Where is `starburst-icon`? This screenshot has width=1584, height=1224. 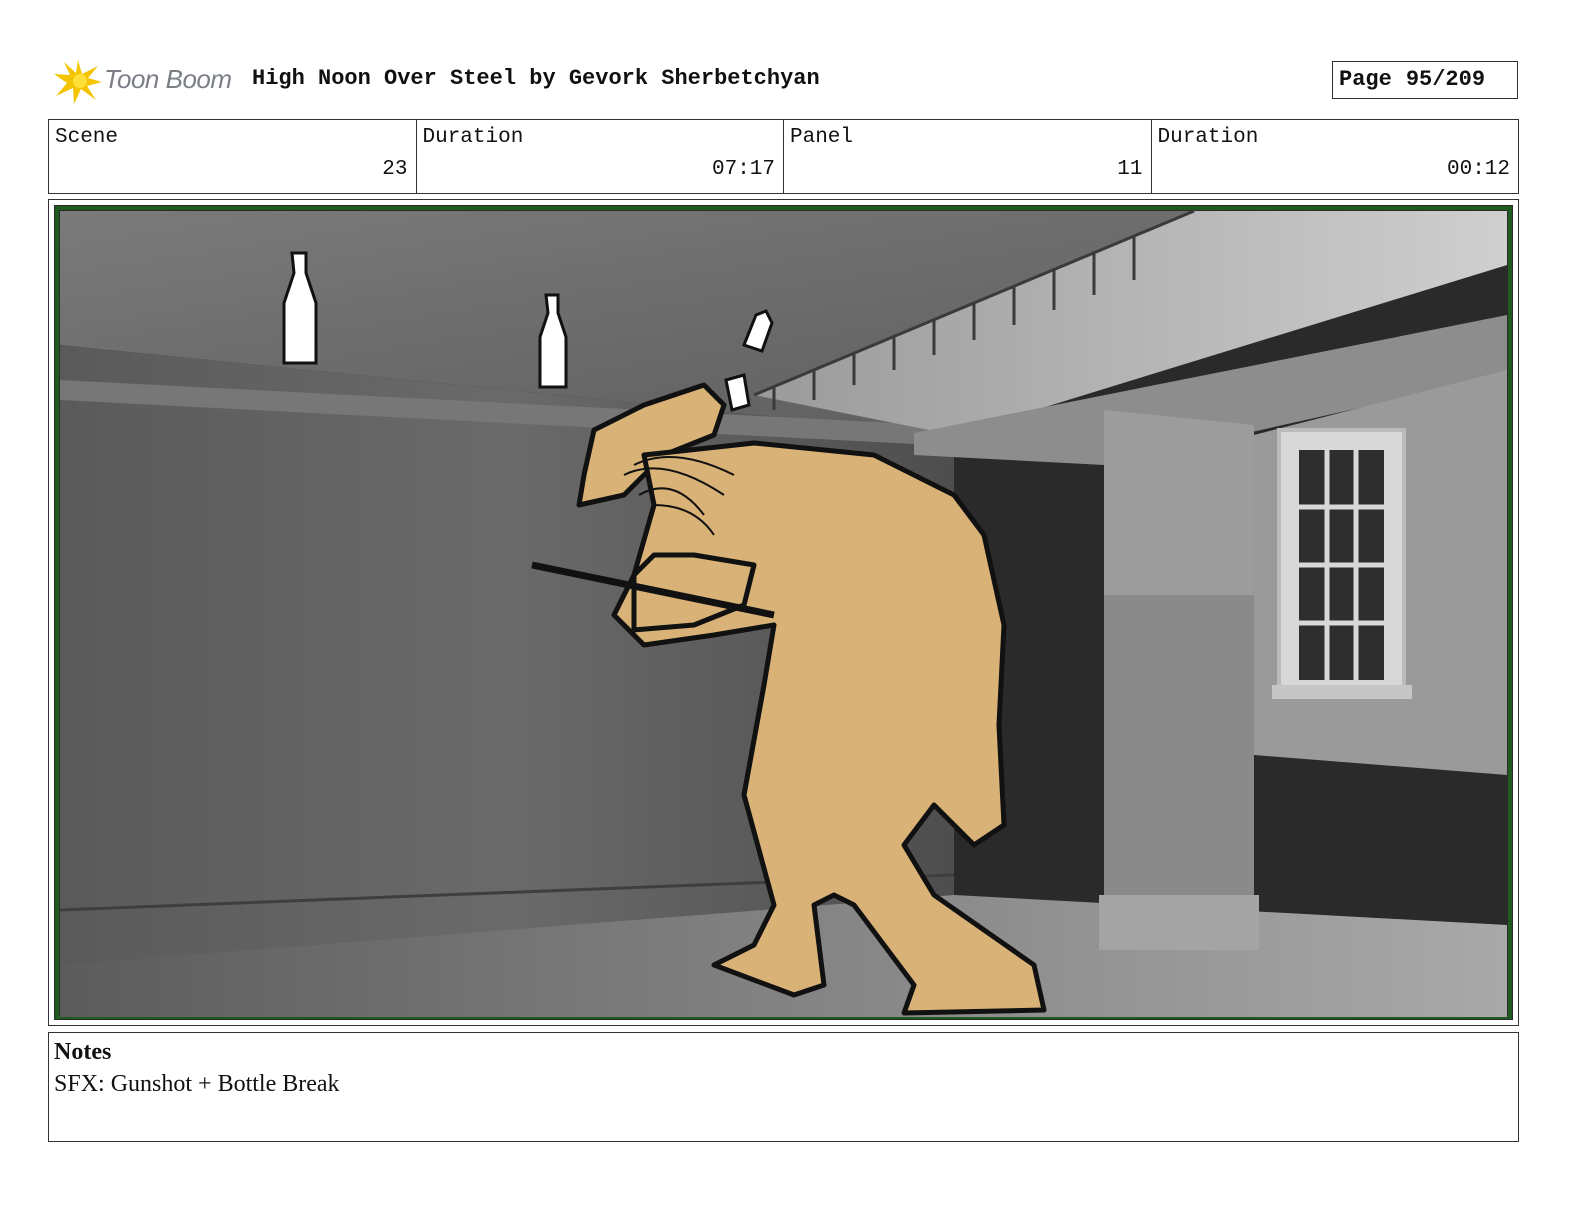
starburst-icon is located at coordinates (78, 82).